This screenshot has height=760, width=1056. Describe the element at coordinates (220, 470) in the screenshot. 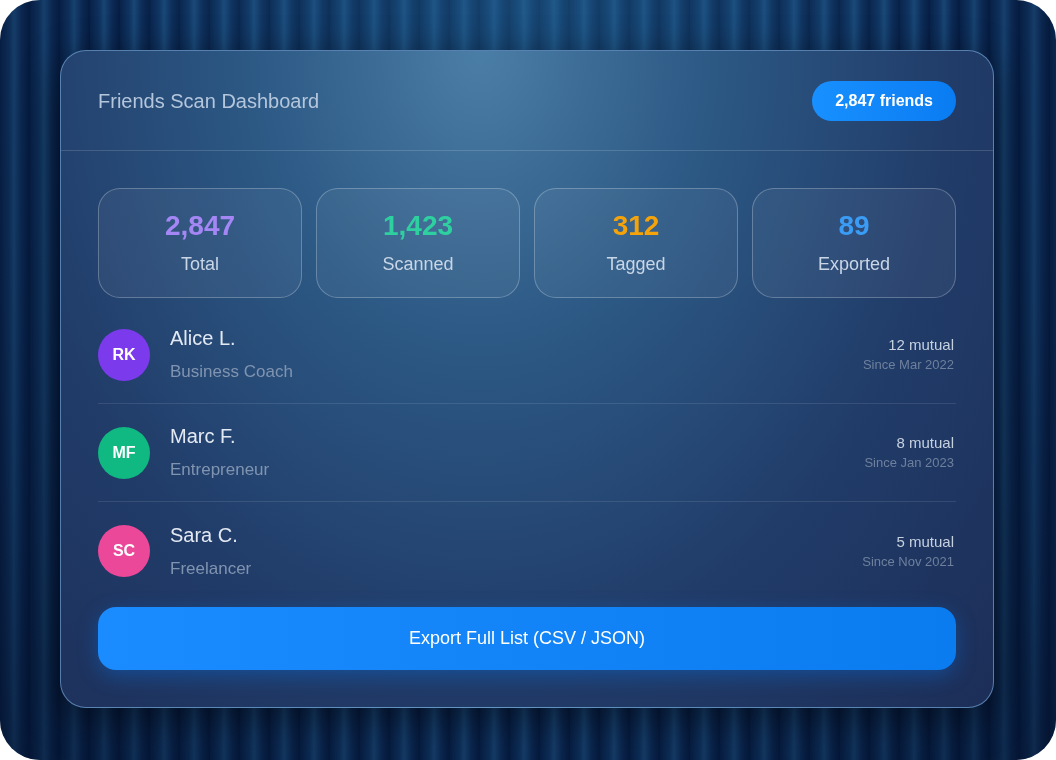

I see `friend-role: Entrepreneur` at that location.